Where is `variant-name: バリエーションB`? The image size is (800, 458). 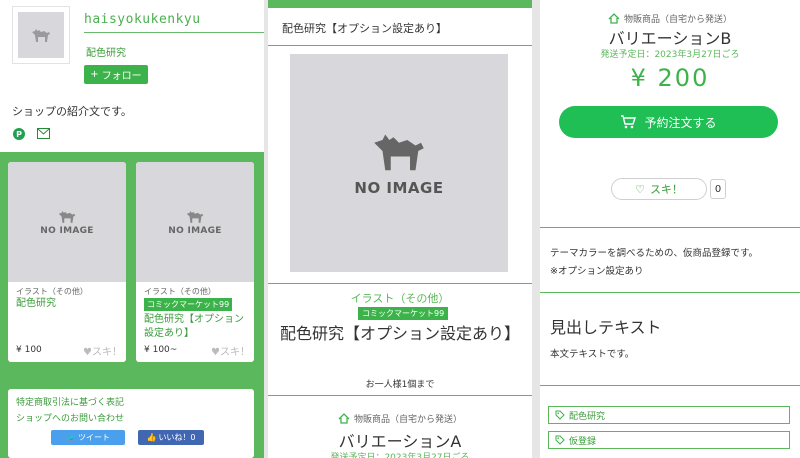 variant-name: バリエーションB is located at coordinates (670, 38).